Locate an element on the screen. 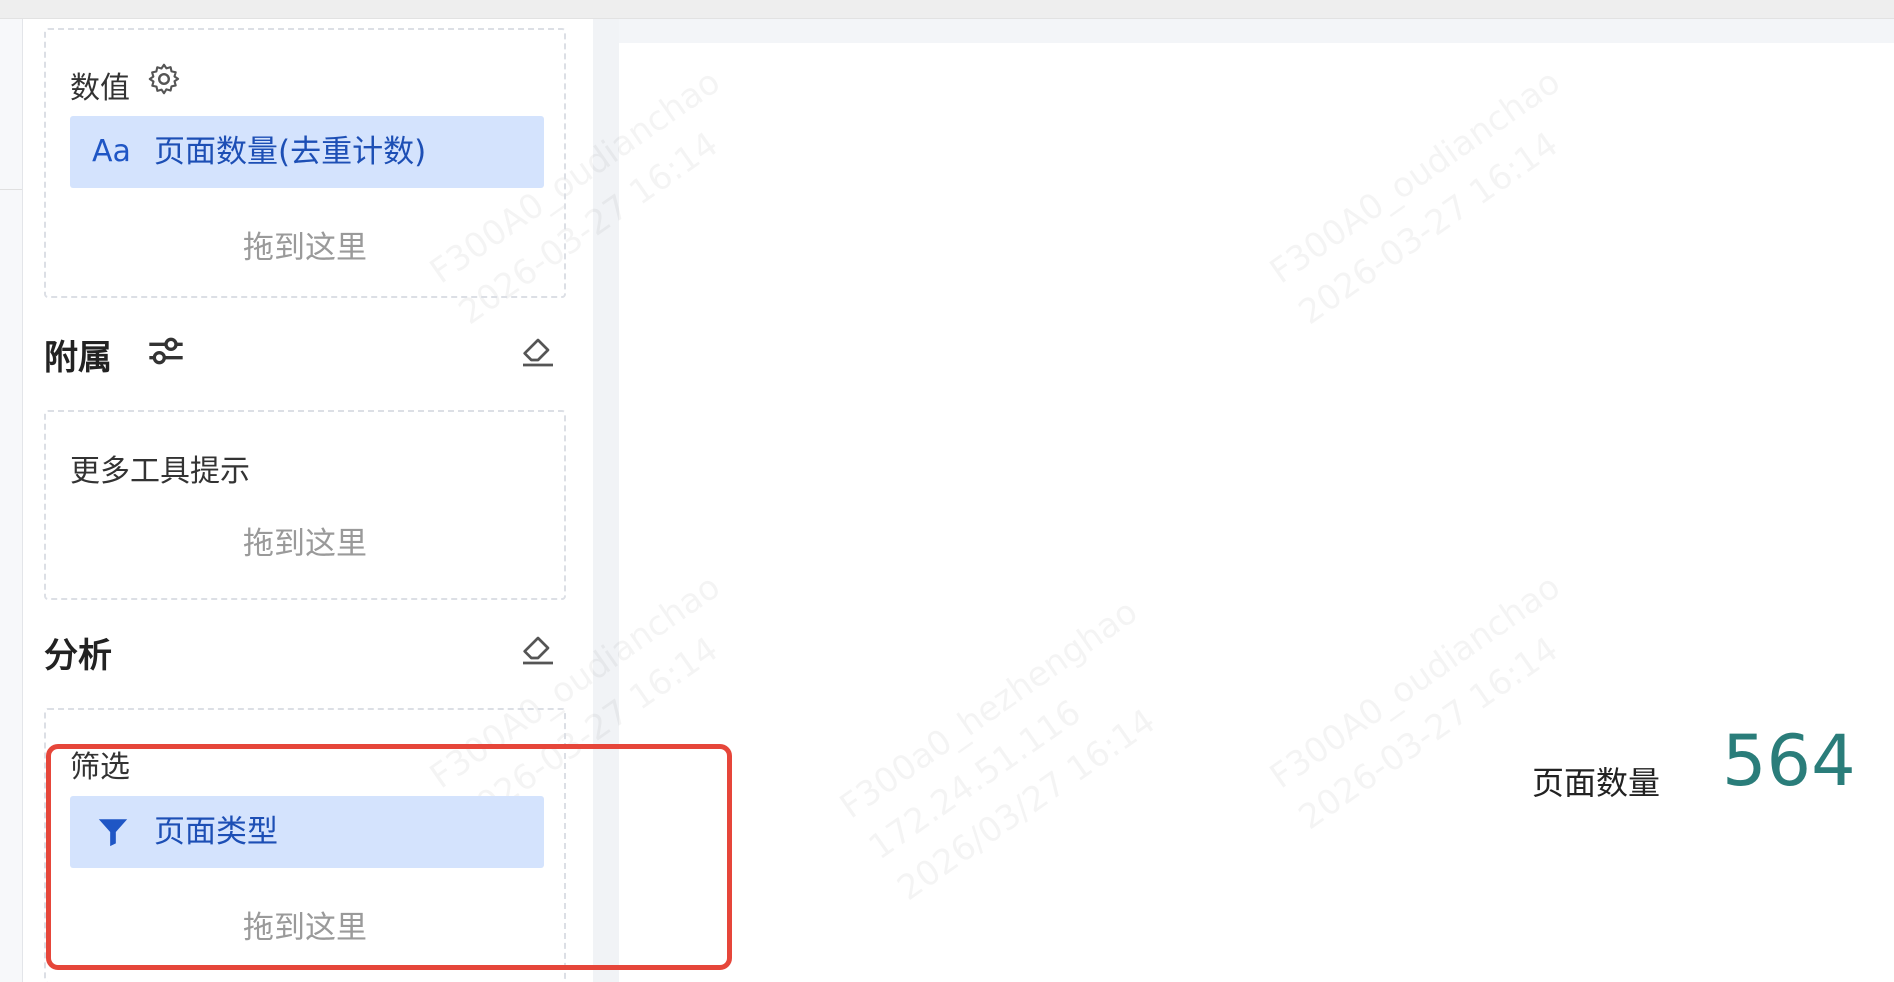 The image size is (1894, 982). text-type-icon: Aa is located at coordinates (111, 151).